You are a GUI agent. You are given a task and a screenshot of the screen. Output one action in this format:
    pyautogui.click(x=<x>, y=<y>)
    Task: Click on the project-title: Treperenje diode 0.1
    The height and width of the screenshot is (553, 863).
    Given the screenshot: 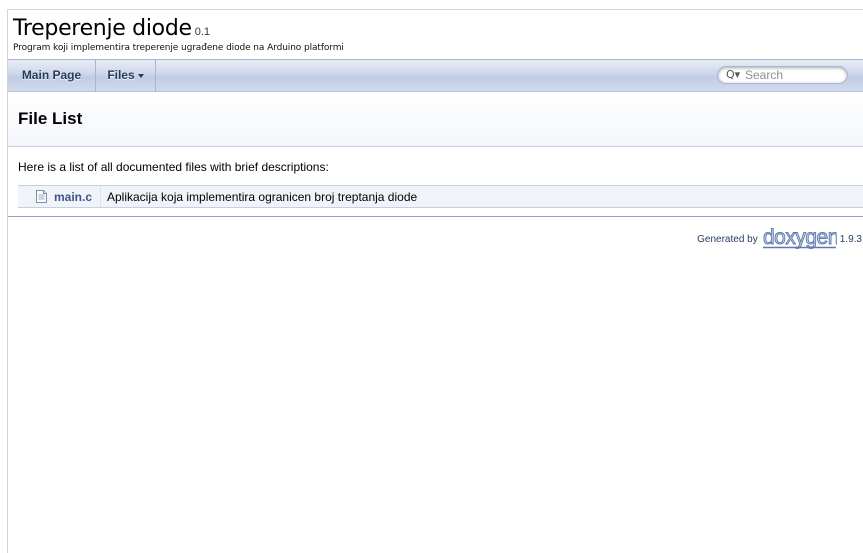 What is the action you would take?
    pyautogui.click(x=178, y=29)
    